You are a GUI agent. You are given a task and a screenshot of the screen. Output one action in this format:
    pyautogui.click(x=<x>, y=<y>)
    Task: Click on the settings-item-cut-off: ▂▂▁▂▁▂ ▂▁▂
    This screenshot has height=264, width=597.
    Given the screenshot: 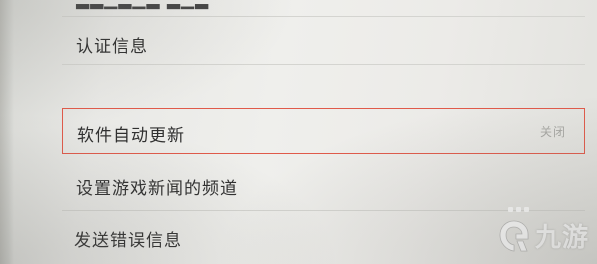 What is the action you would take?
    pyautogui.click(x=323, y=5)
    